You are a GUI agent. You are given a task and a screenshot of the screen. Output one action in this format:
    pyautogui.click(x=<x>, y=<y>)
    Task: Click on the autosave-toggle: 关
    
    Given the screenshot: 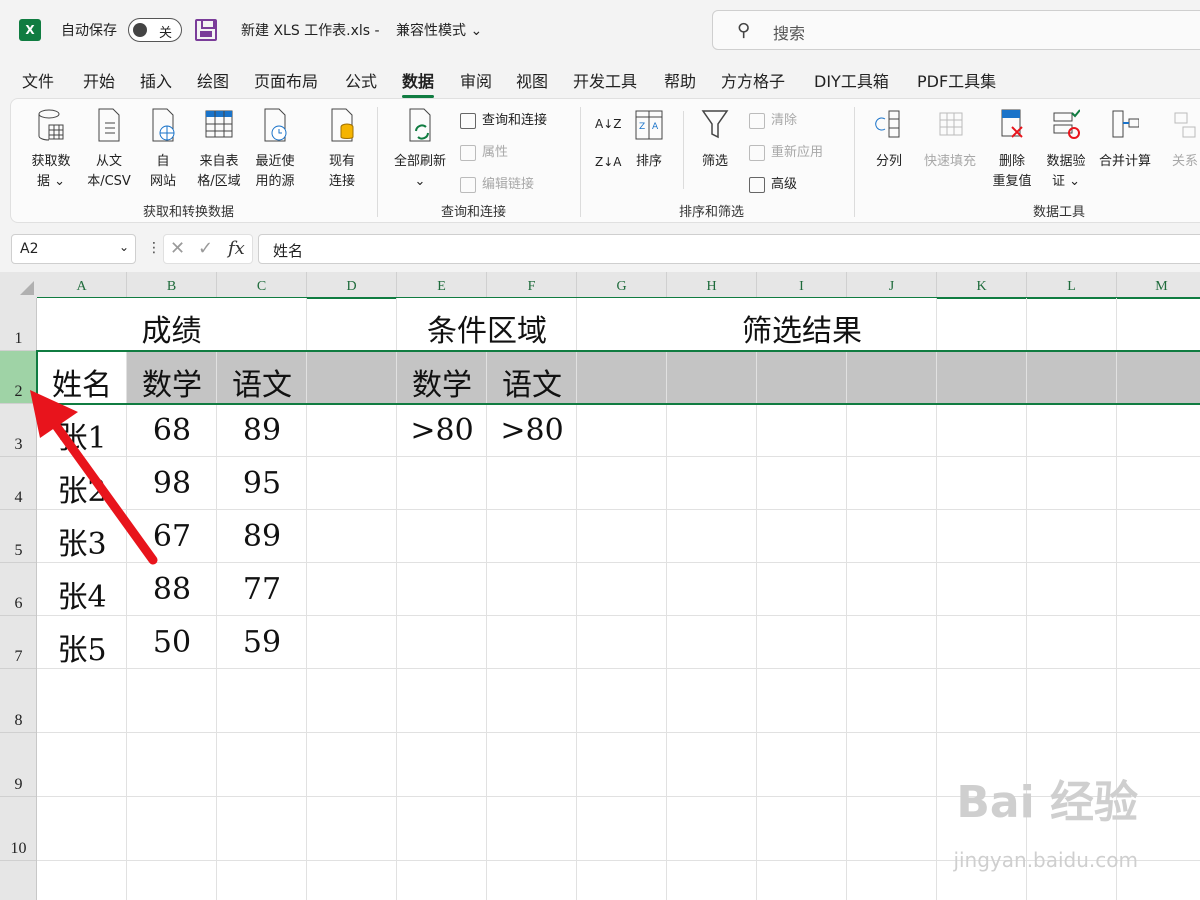 What is the action you would take?
    pyautogui.click(x=155, y=30)
    